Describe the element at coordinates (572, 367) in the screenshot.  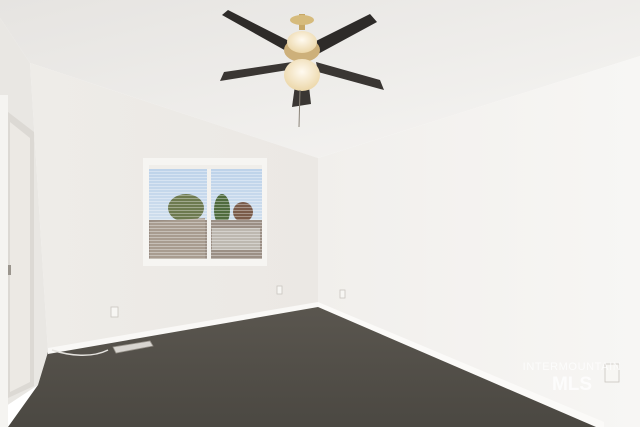
I see `watermark-line1: INTERMOUNTAIN` at that location.